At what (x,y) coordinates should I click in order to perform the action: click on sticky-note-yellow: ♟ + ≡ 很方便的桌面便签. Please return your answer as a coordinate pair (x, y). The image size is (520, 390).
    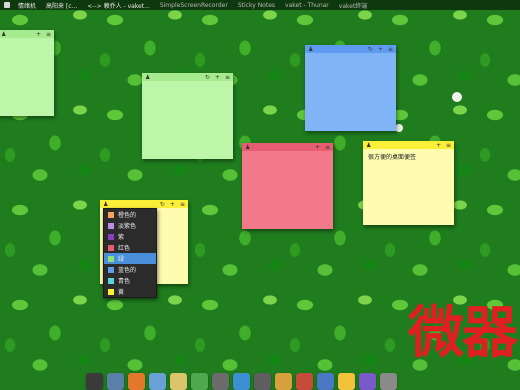
    Looking at the image, I should click on (408, 183).